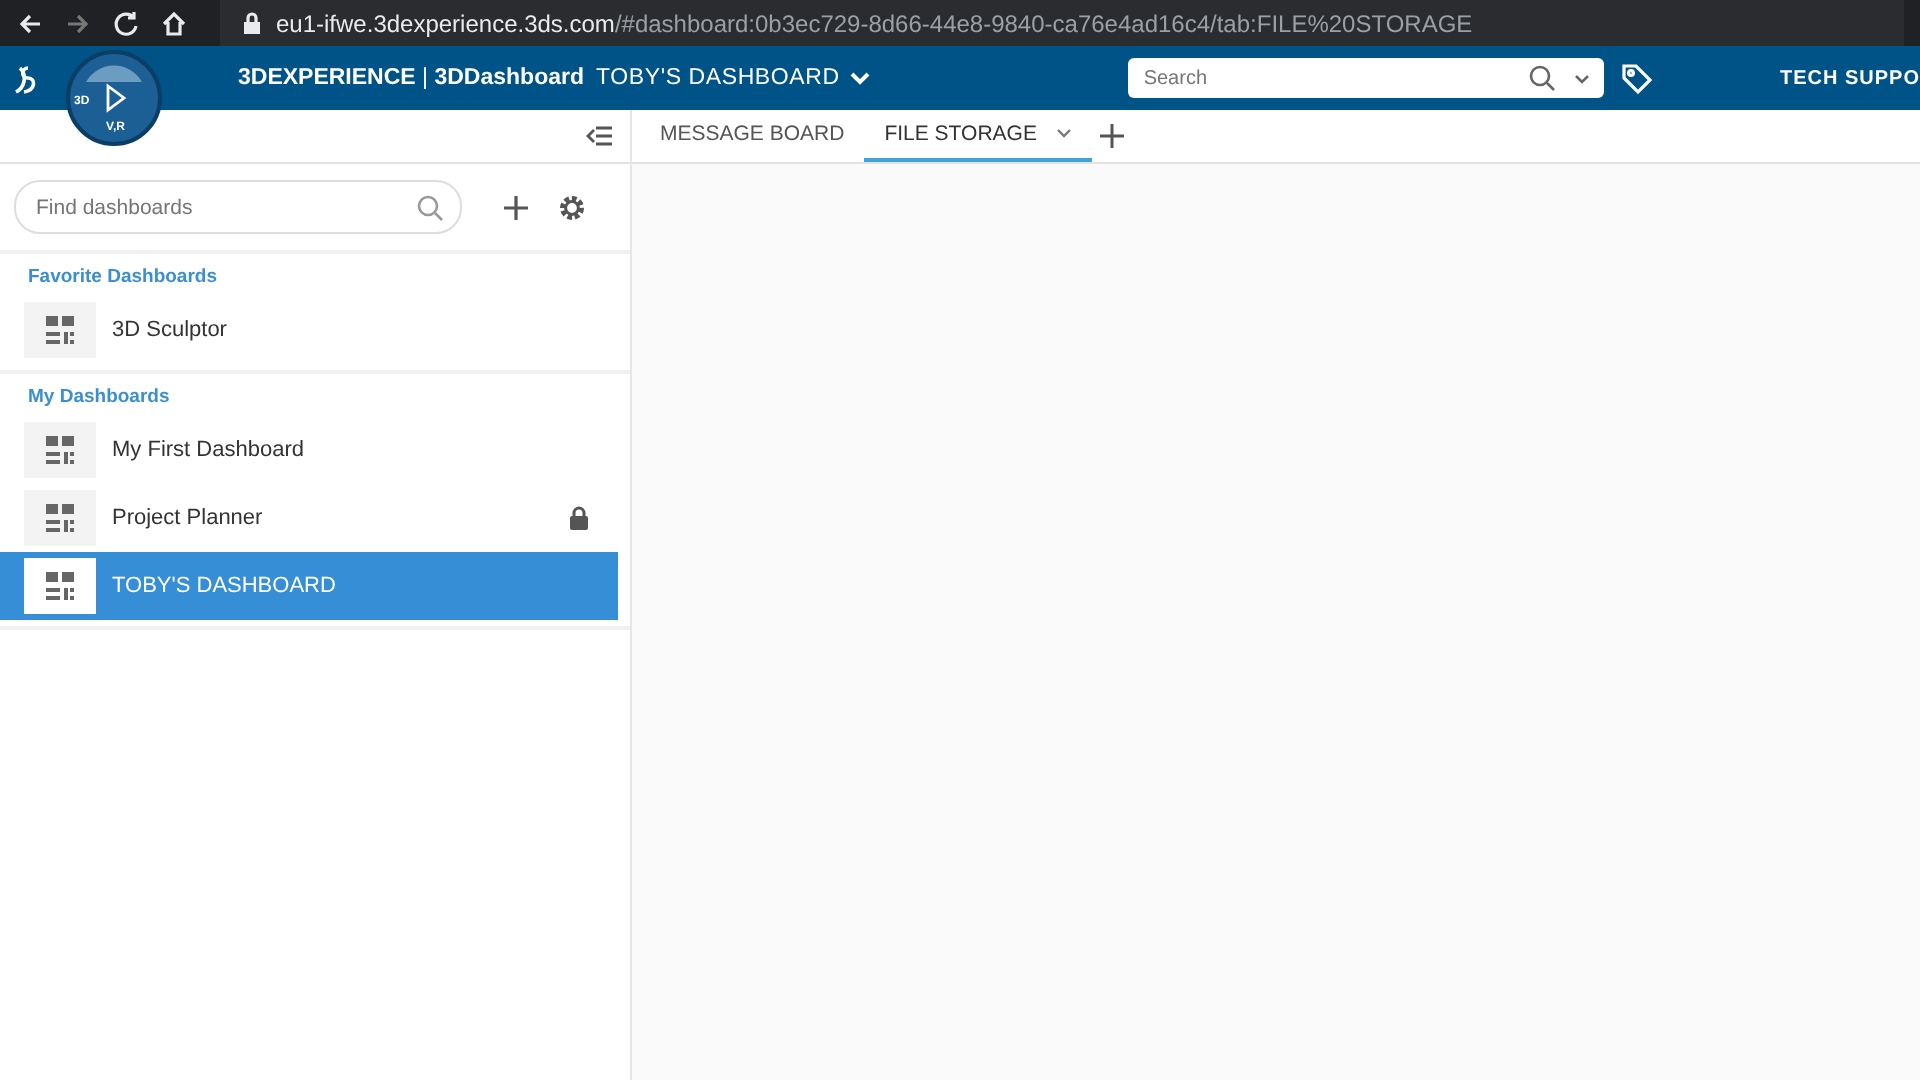 Image resolution: width=1920 pixels, height=1080 pixels. I want to click on forward-icon, so click(78, 23).